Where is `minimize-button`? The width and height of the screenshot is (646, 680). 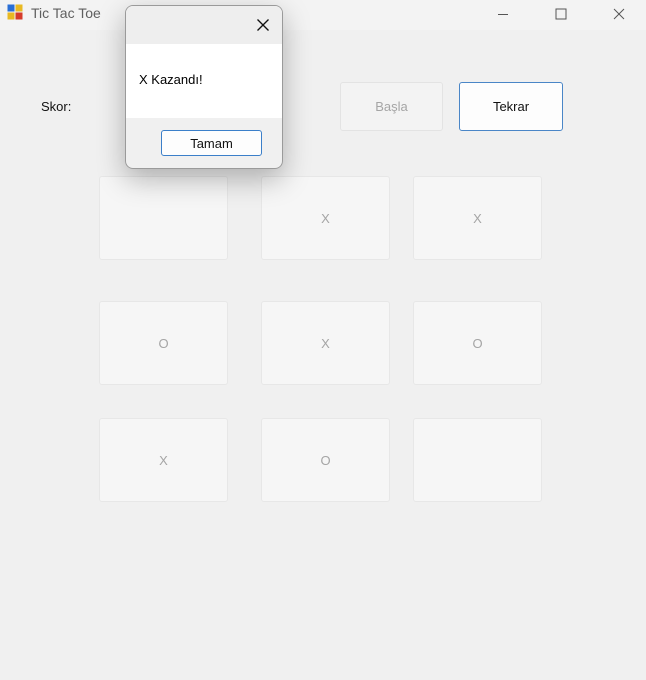 minimize-button is located at coordinates (503, 14).